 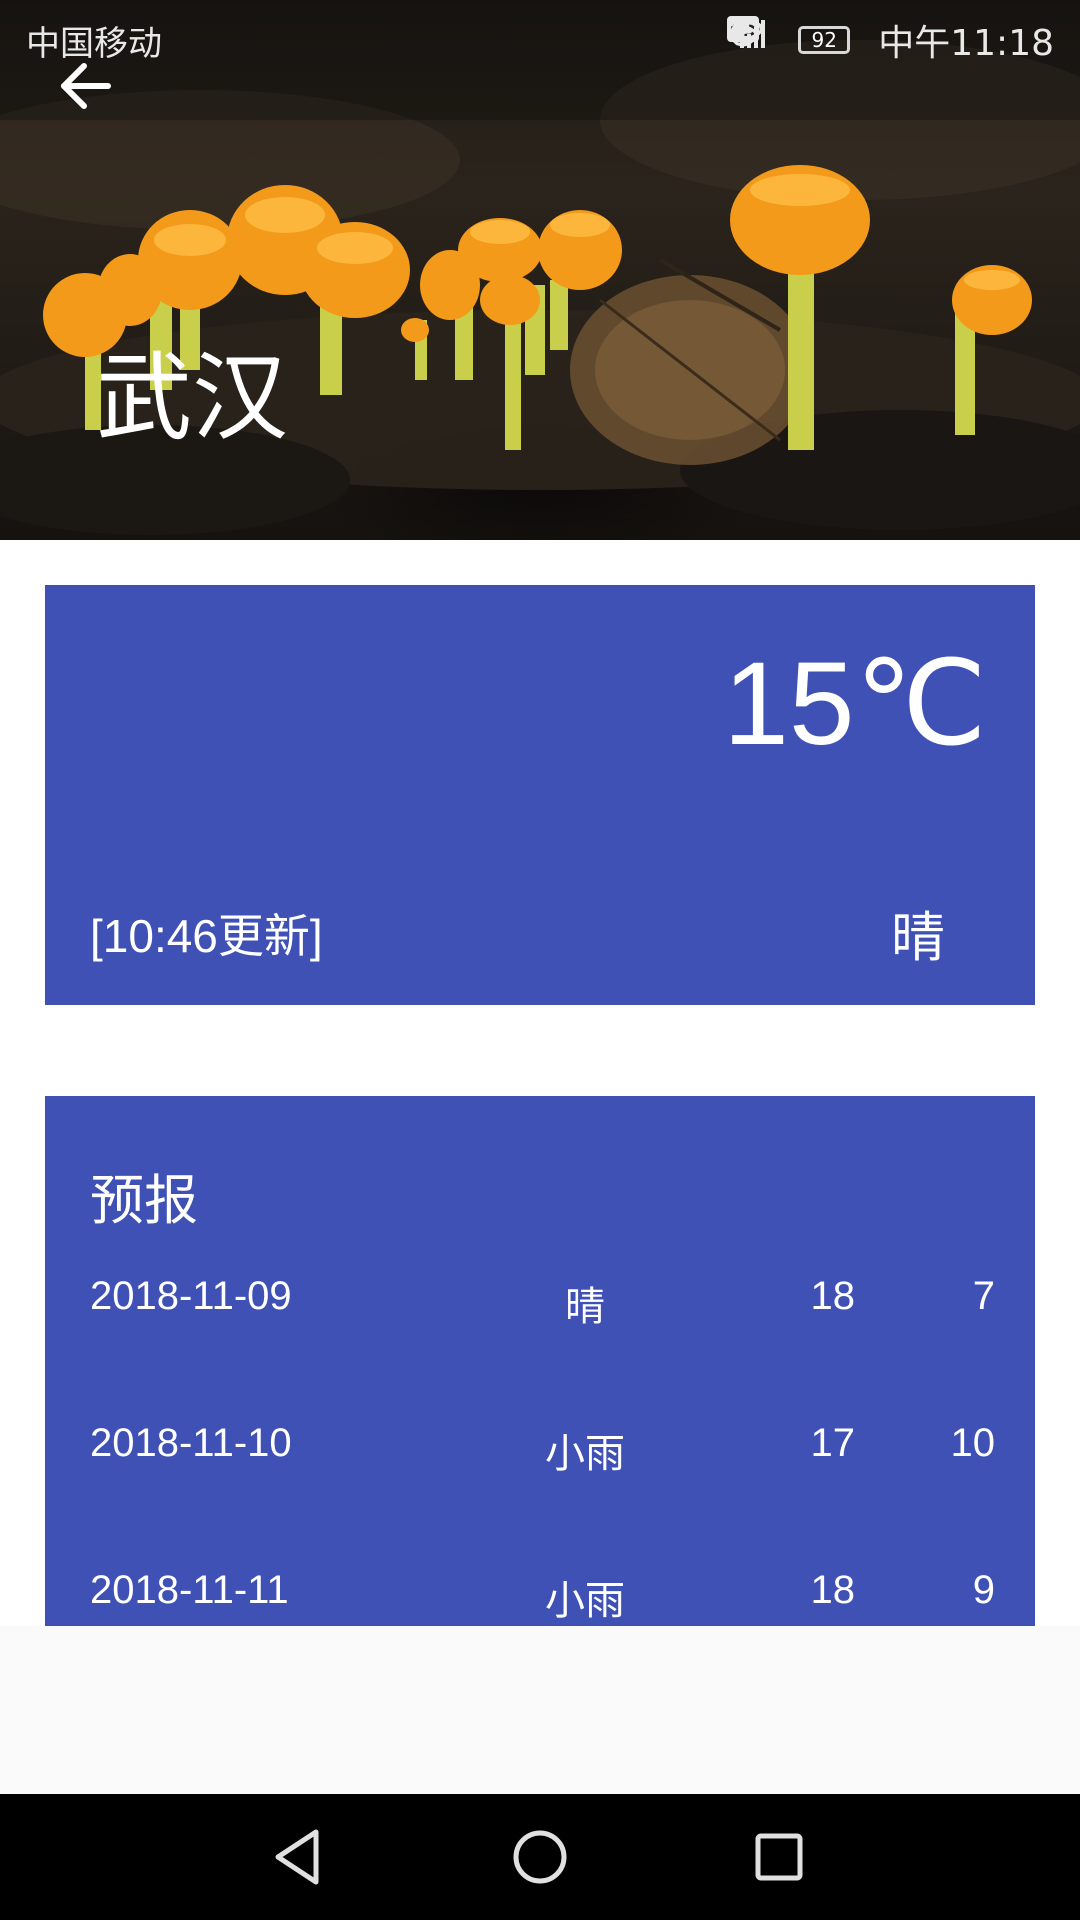 What do you see at coordinates (86, 86) in the screenshot?
I see `back-arrow-icon` at bounding box center [86, 86].